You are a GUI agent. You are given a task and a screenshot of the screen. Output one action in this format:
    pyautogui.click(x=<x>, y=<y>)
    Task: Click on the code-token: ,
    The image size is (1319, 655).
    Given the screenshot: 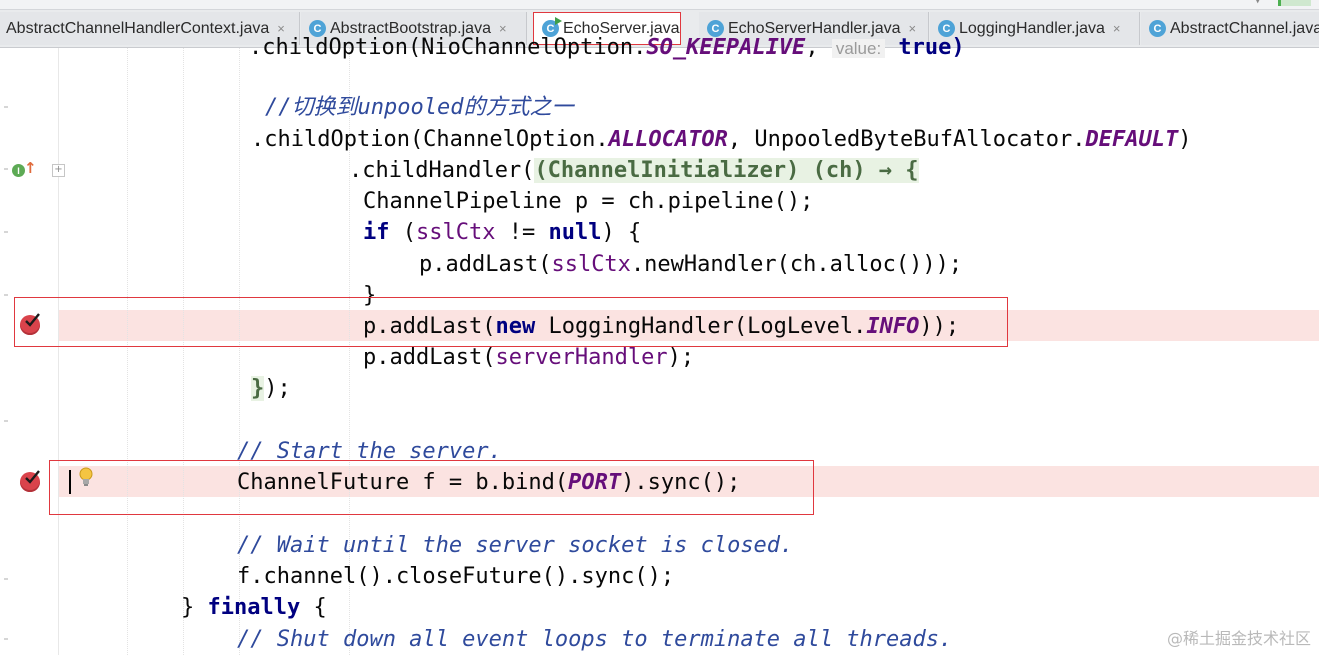 What is the action you would take?
    pyautogui.click(x=818, y=47)
    